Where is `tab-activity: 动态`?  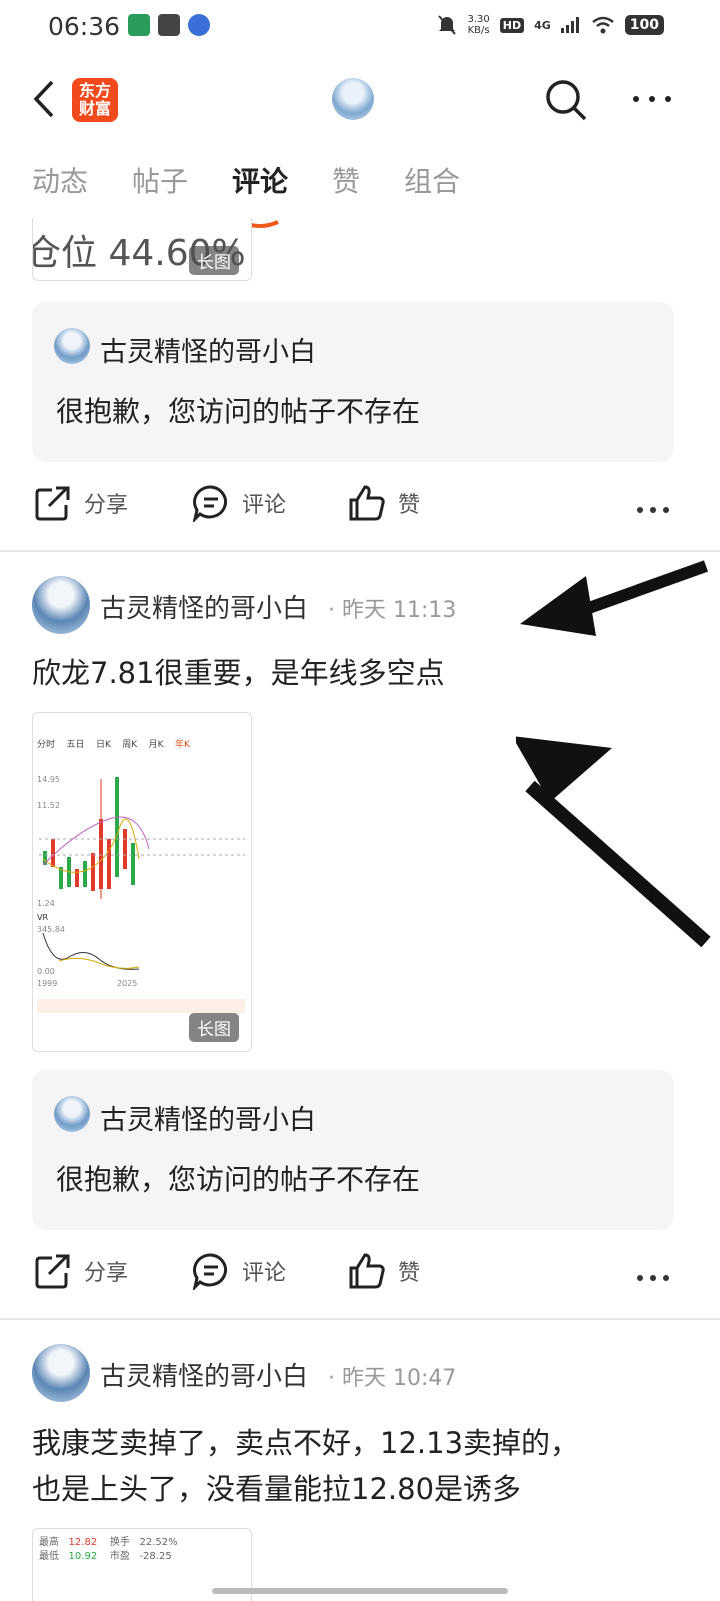
tab-activity: 动态 is located at coordinates (60, 185).